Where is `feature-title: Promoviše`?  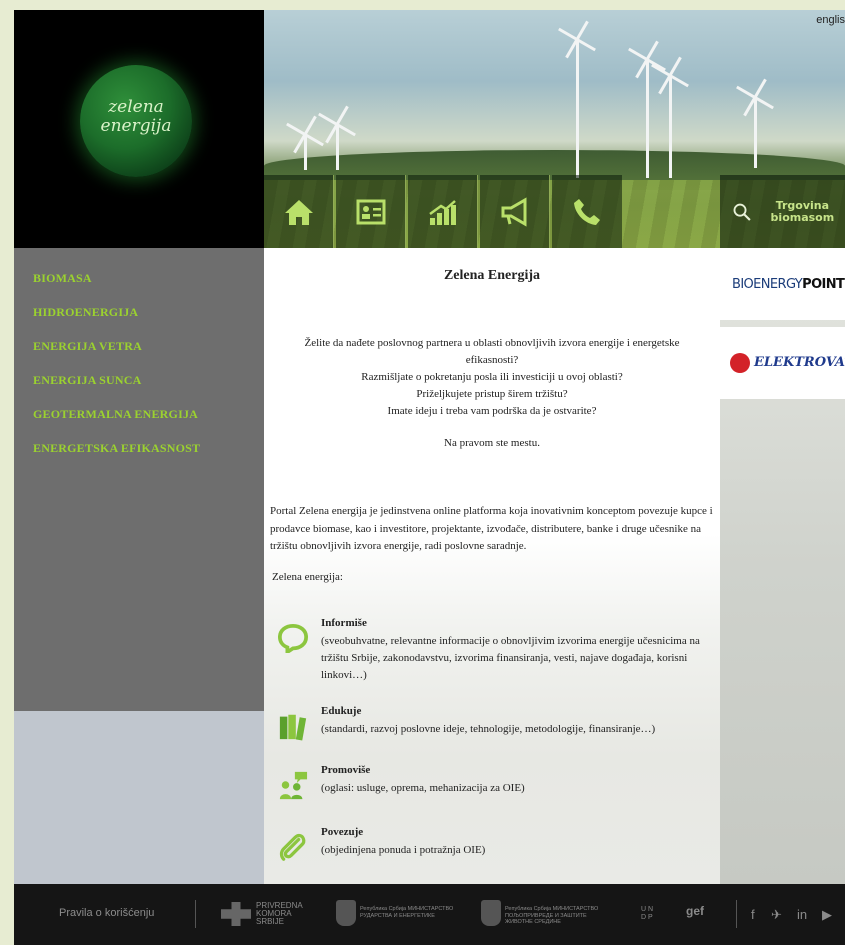
feature-title: Promoviše is located at coordinates (346, 770).